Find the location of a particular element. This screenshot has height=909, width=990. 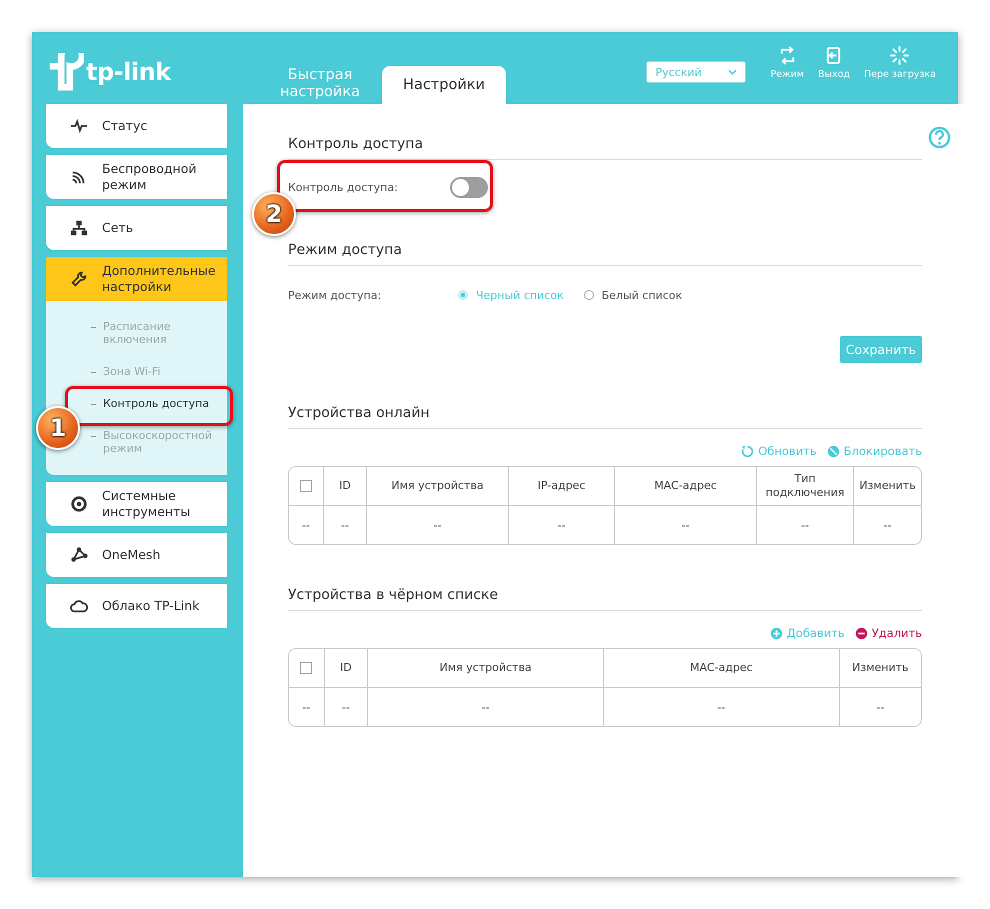

radio-option: Белый список is located at coordinates (633, 295).